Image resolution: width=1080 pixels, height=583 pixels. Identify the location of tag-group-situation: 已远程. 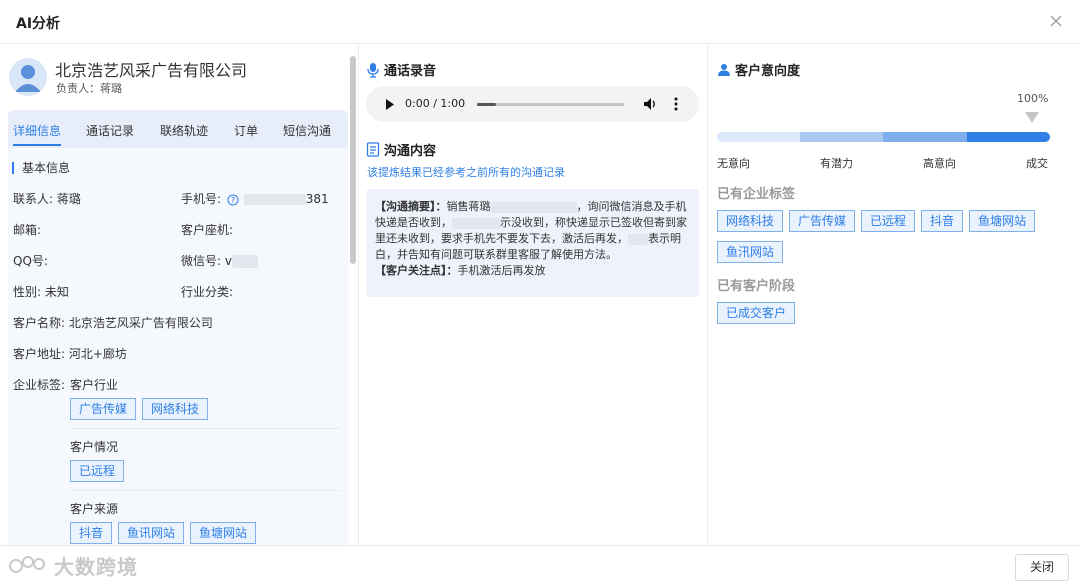
(100, 471).